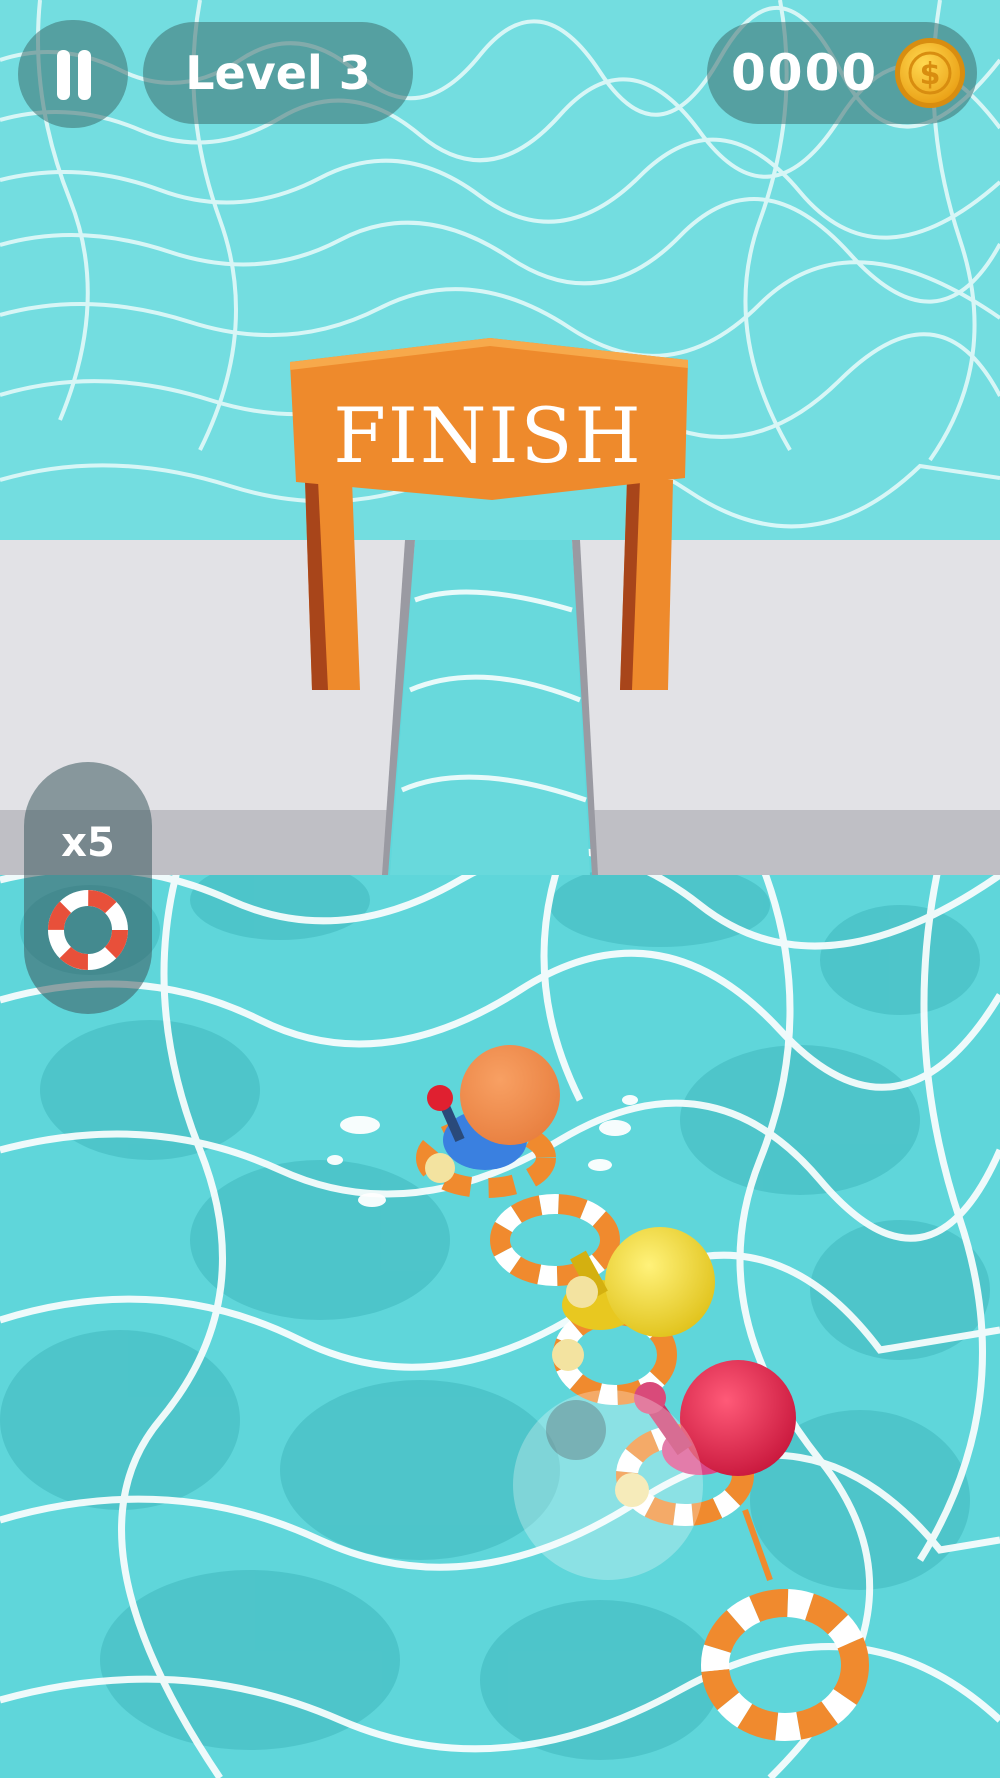 Image resolution: width=1000 pixels, height=1778 pixels. Describe the element at coordinates (73, 74) in the screenshot. I see `pause-button` at that location.